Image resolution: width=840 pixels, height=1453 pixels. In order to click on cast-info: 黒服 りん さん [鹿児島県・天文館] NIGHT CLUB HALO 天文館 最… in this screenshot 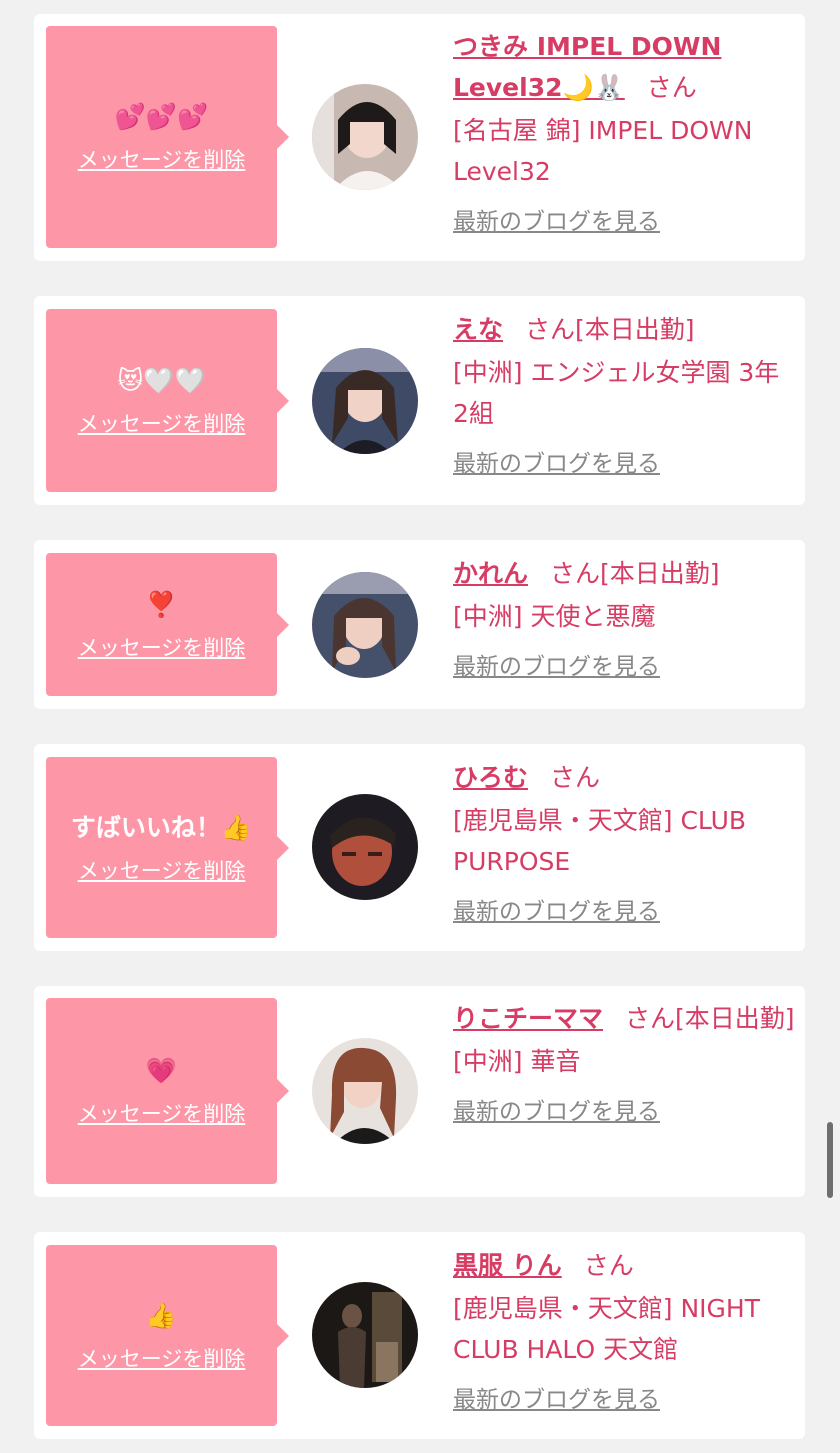, I will do `click(624, 1329)`.